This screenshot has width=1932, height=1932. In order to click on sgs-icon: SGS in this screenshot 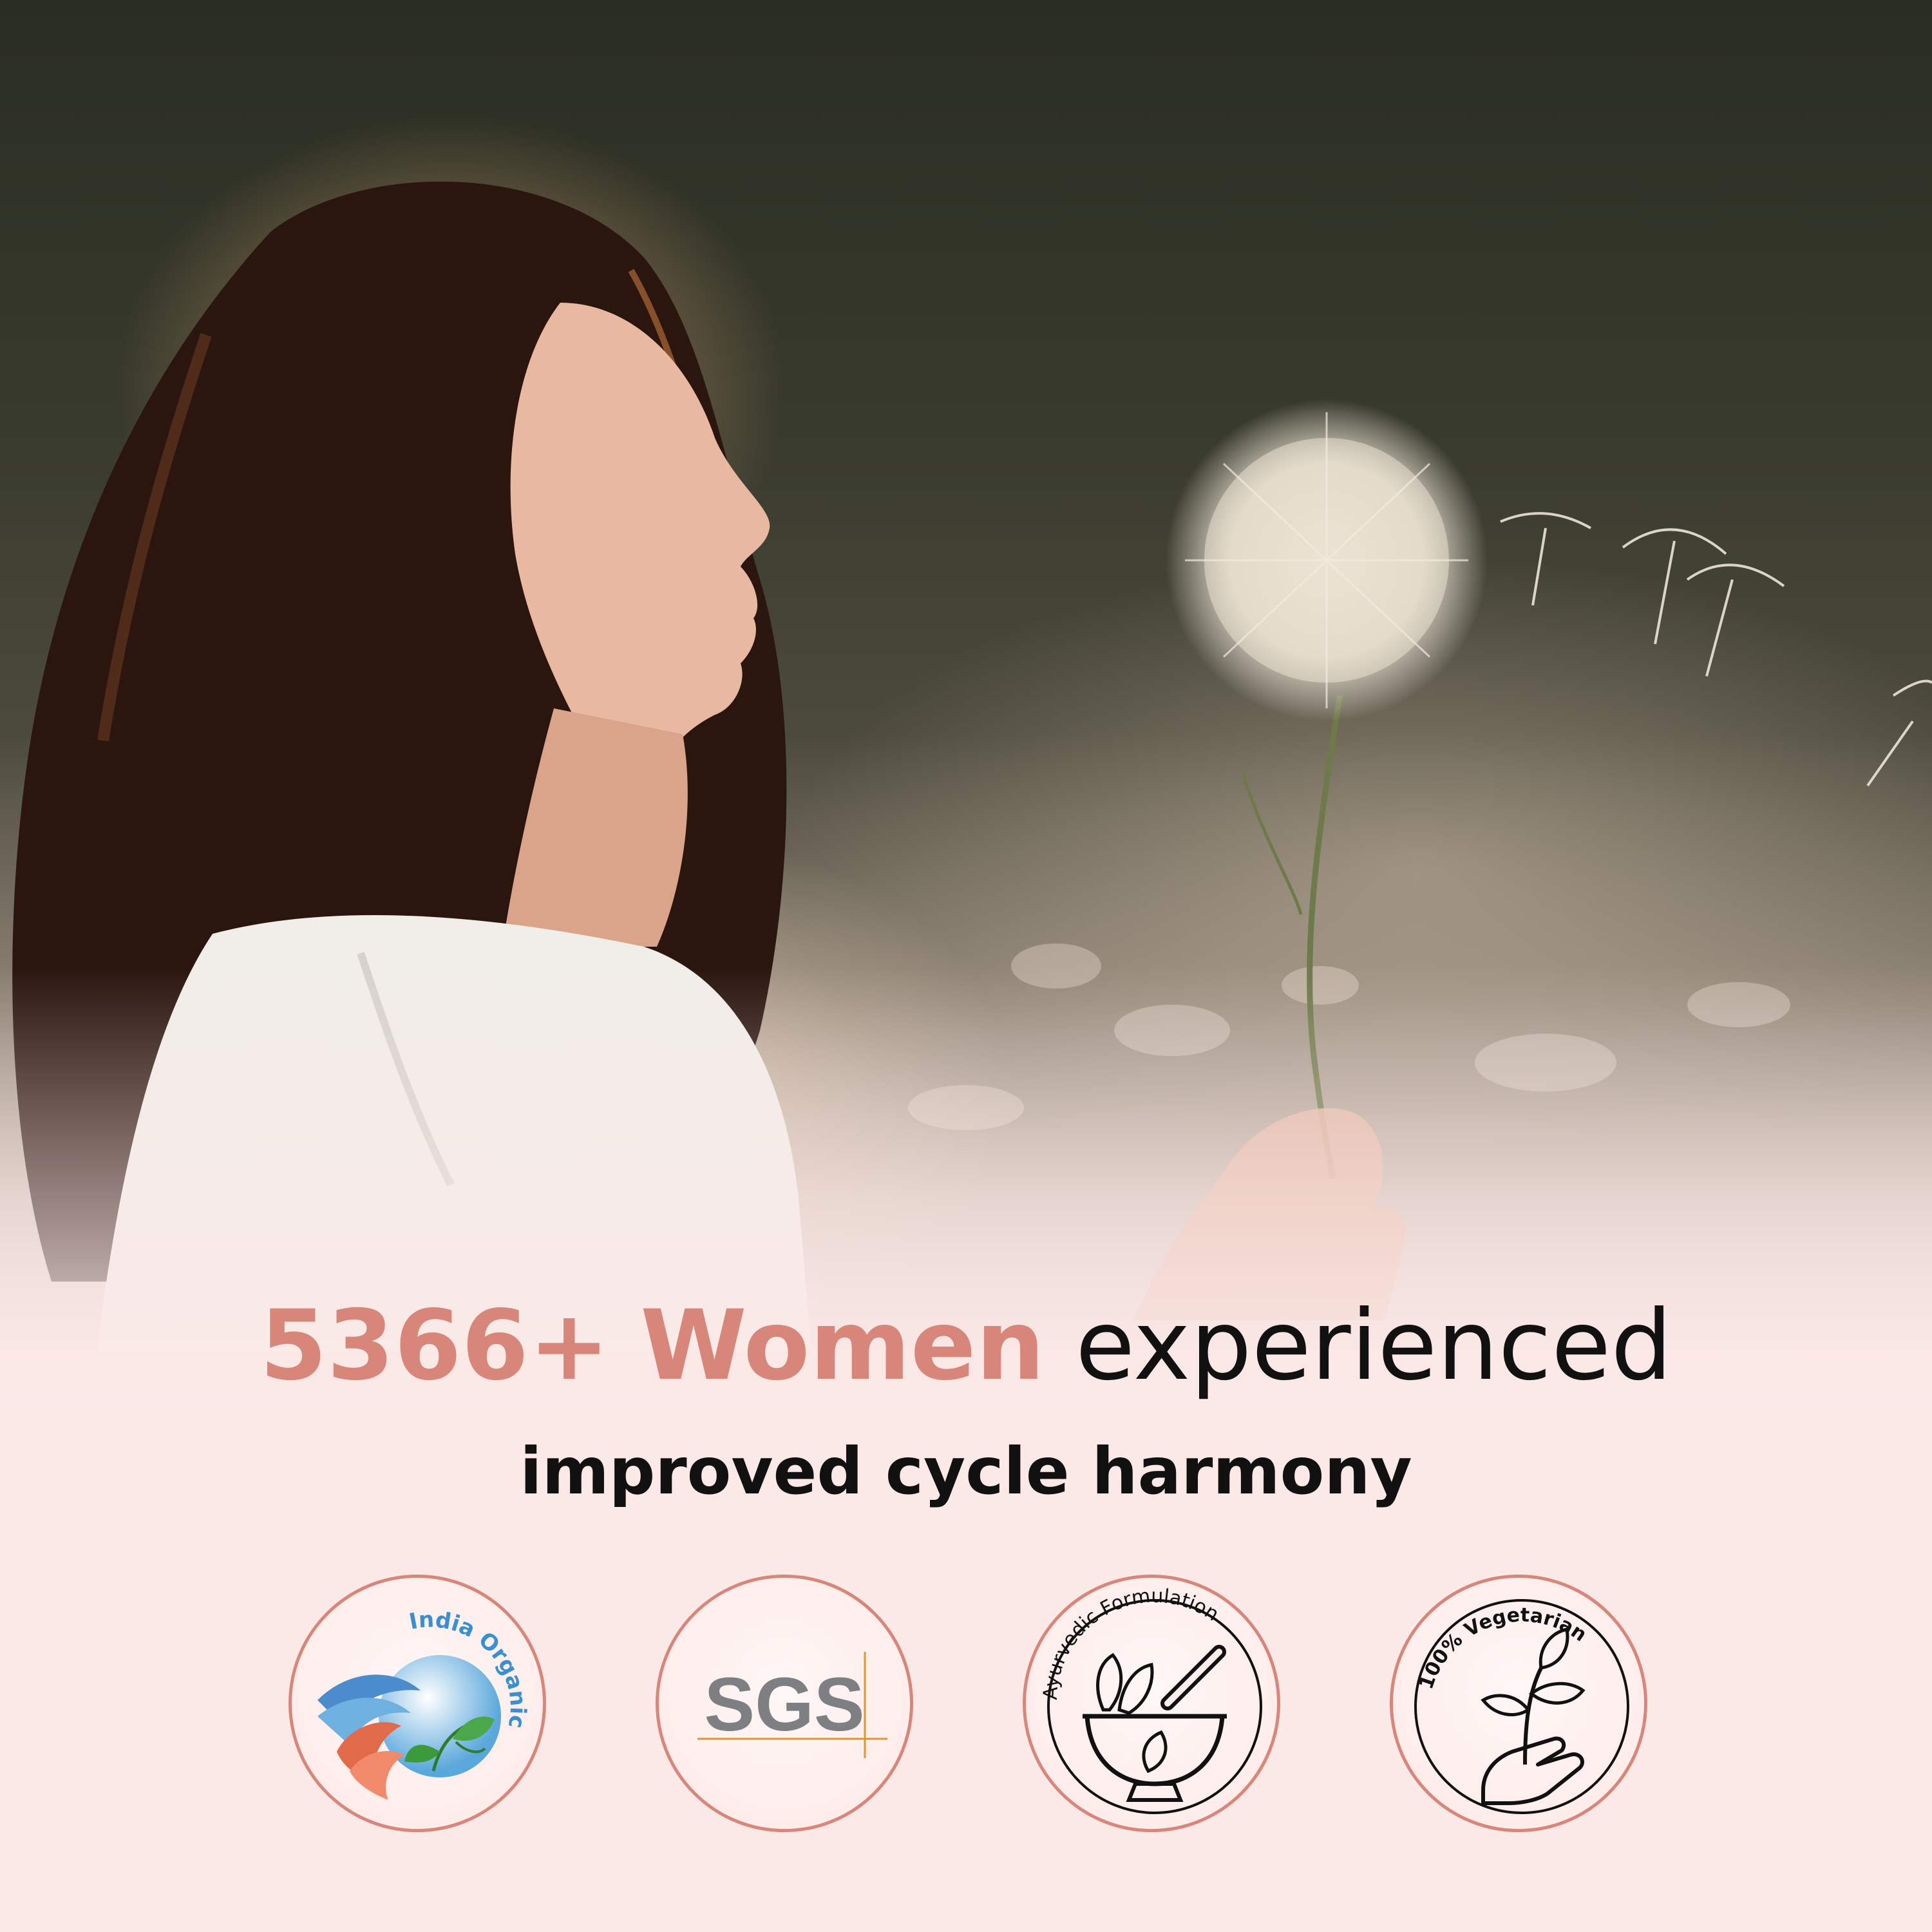, I will do `click(792, 1705)`.